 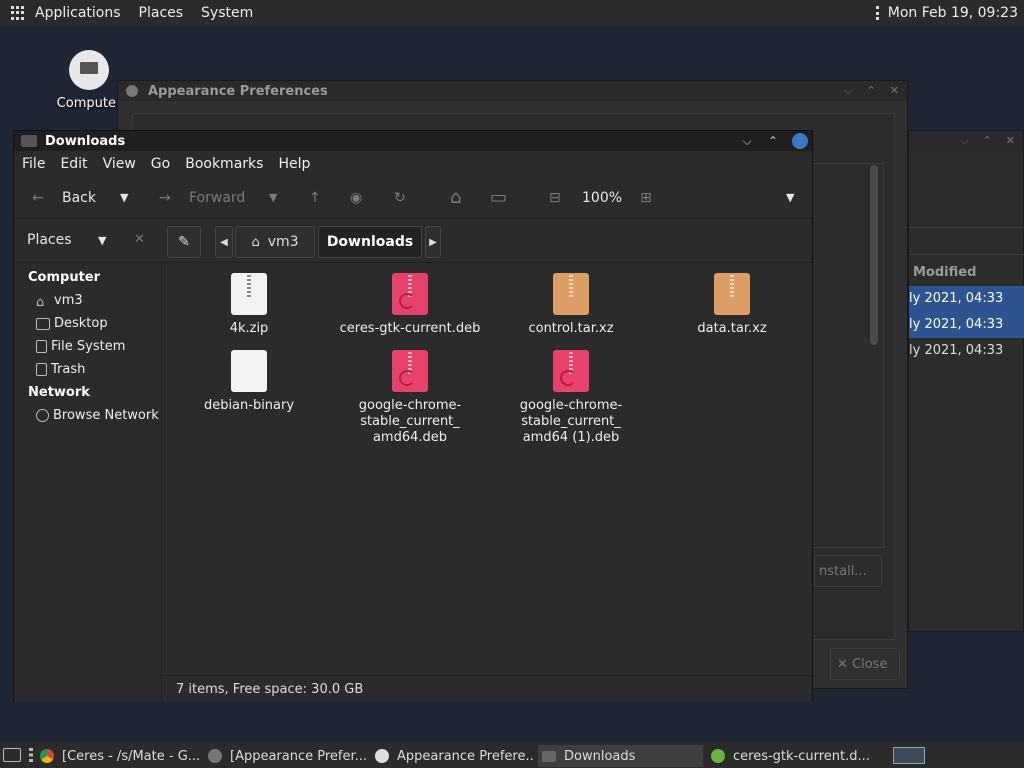 What do you see at coordinates (87, 300) in the screenshot?
I see `sidebar-item-vm3: ⌂ vm3` at bounding box center [87, 300].